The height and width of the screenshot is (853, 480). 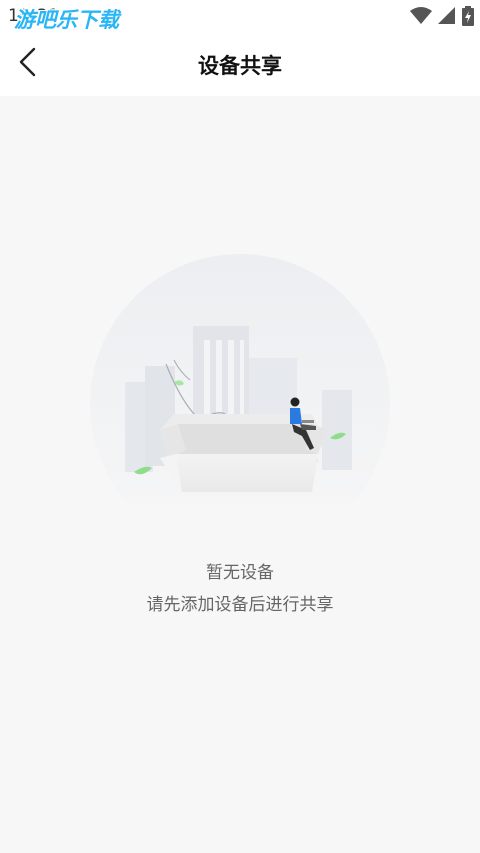 What do you see at coordinates (468, 18) in the screenshot?
I see `battery-icon` at bounding box center [468, 18].